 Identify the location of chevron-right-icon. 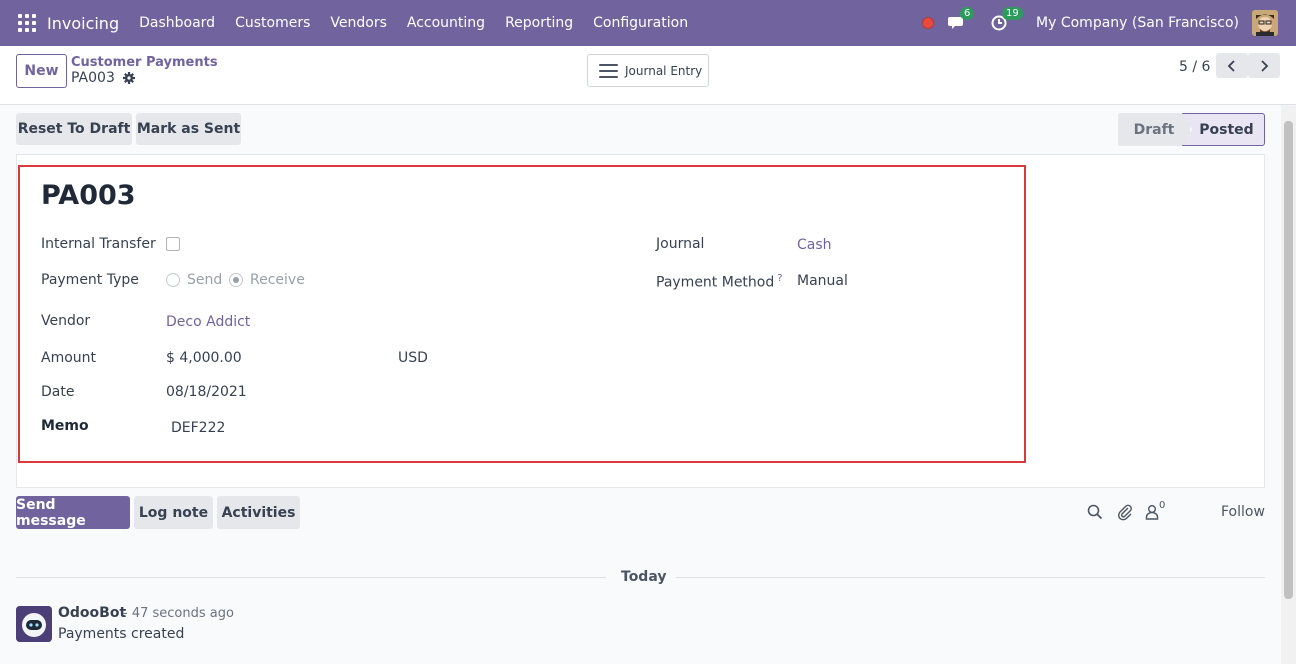
(1265, 65).